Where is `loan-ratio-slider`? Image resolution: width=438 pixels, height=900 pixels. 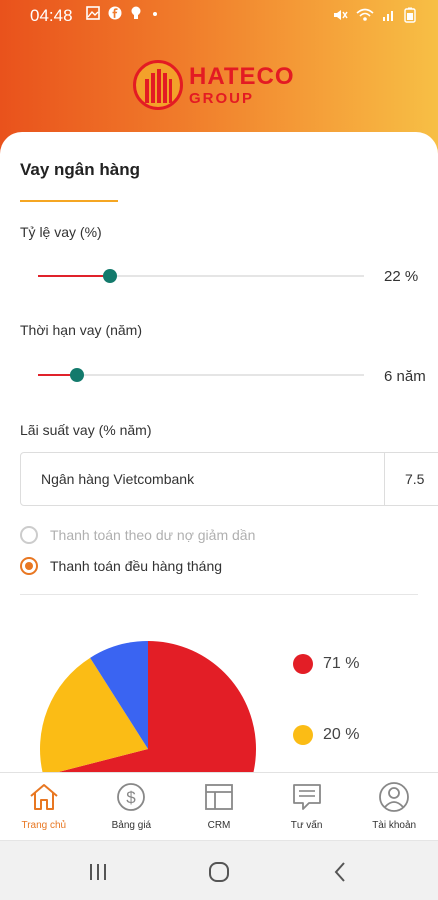 loan-ratio-slider is located at coordinates (201, 276).